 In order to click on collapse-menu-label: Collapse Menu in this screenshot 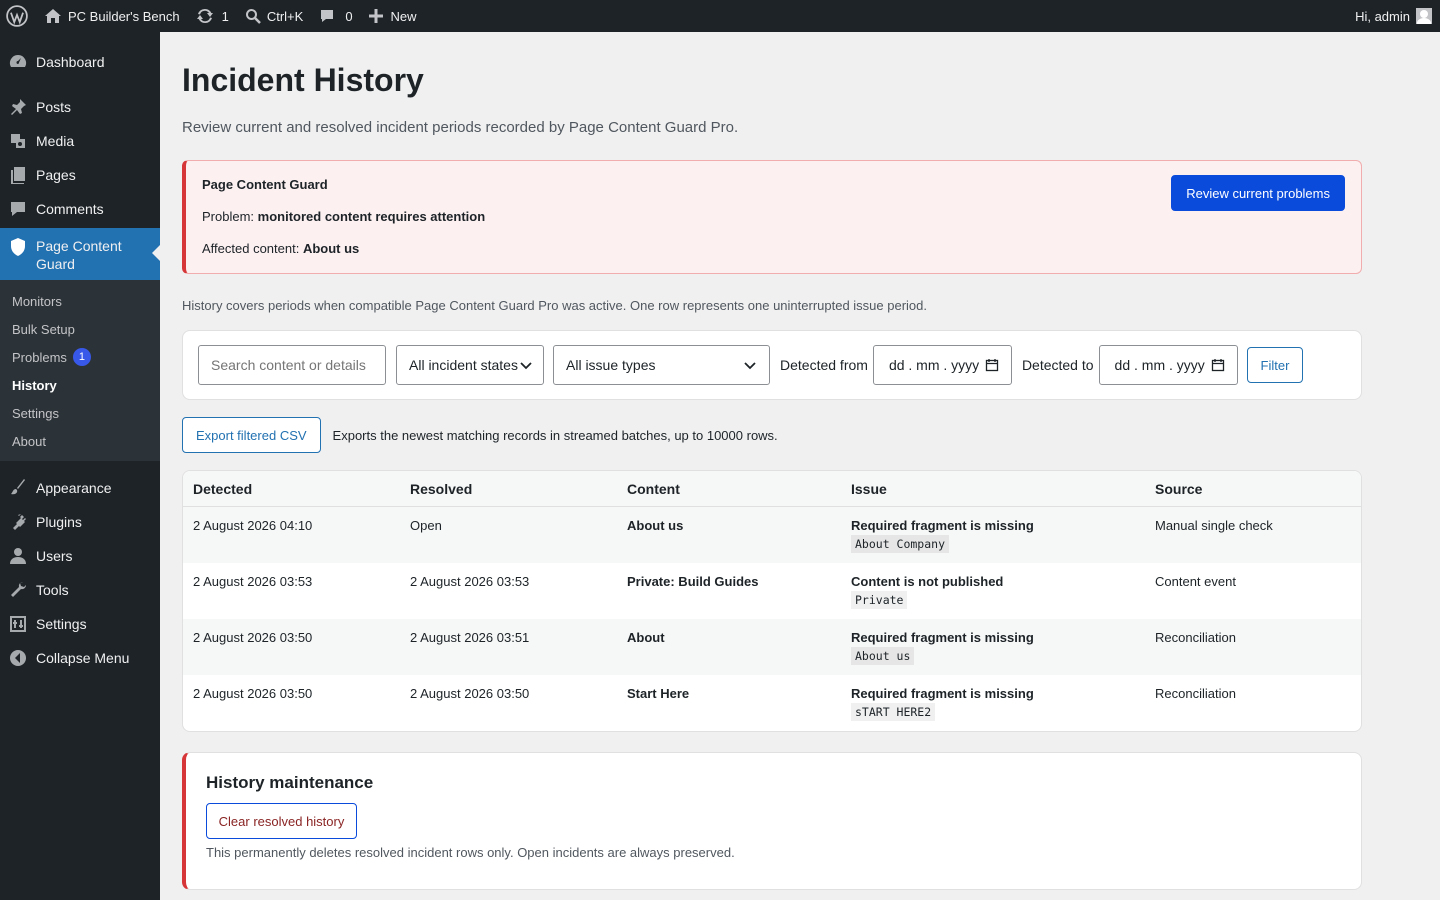, I will do `click(83, 658)`.